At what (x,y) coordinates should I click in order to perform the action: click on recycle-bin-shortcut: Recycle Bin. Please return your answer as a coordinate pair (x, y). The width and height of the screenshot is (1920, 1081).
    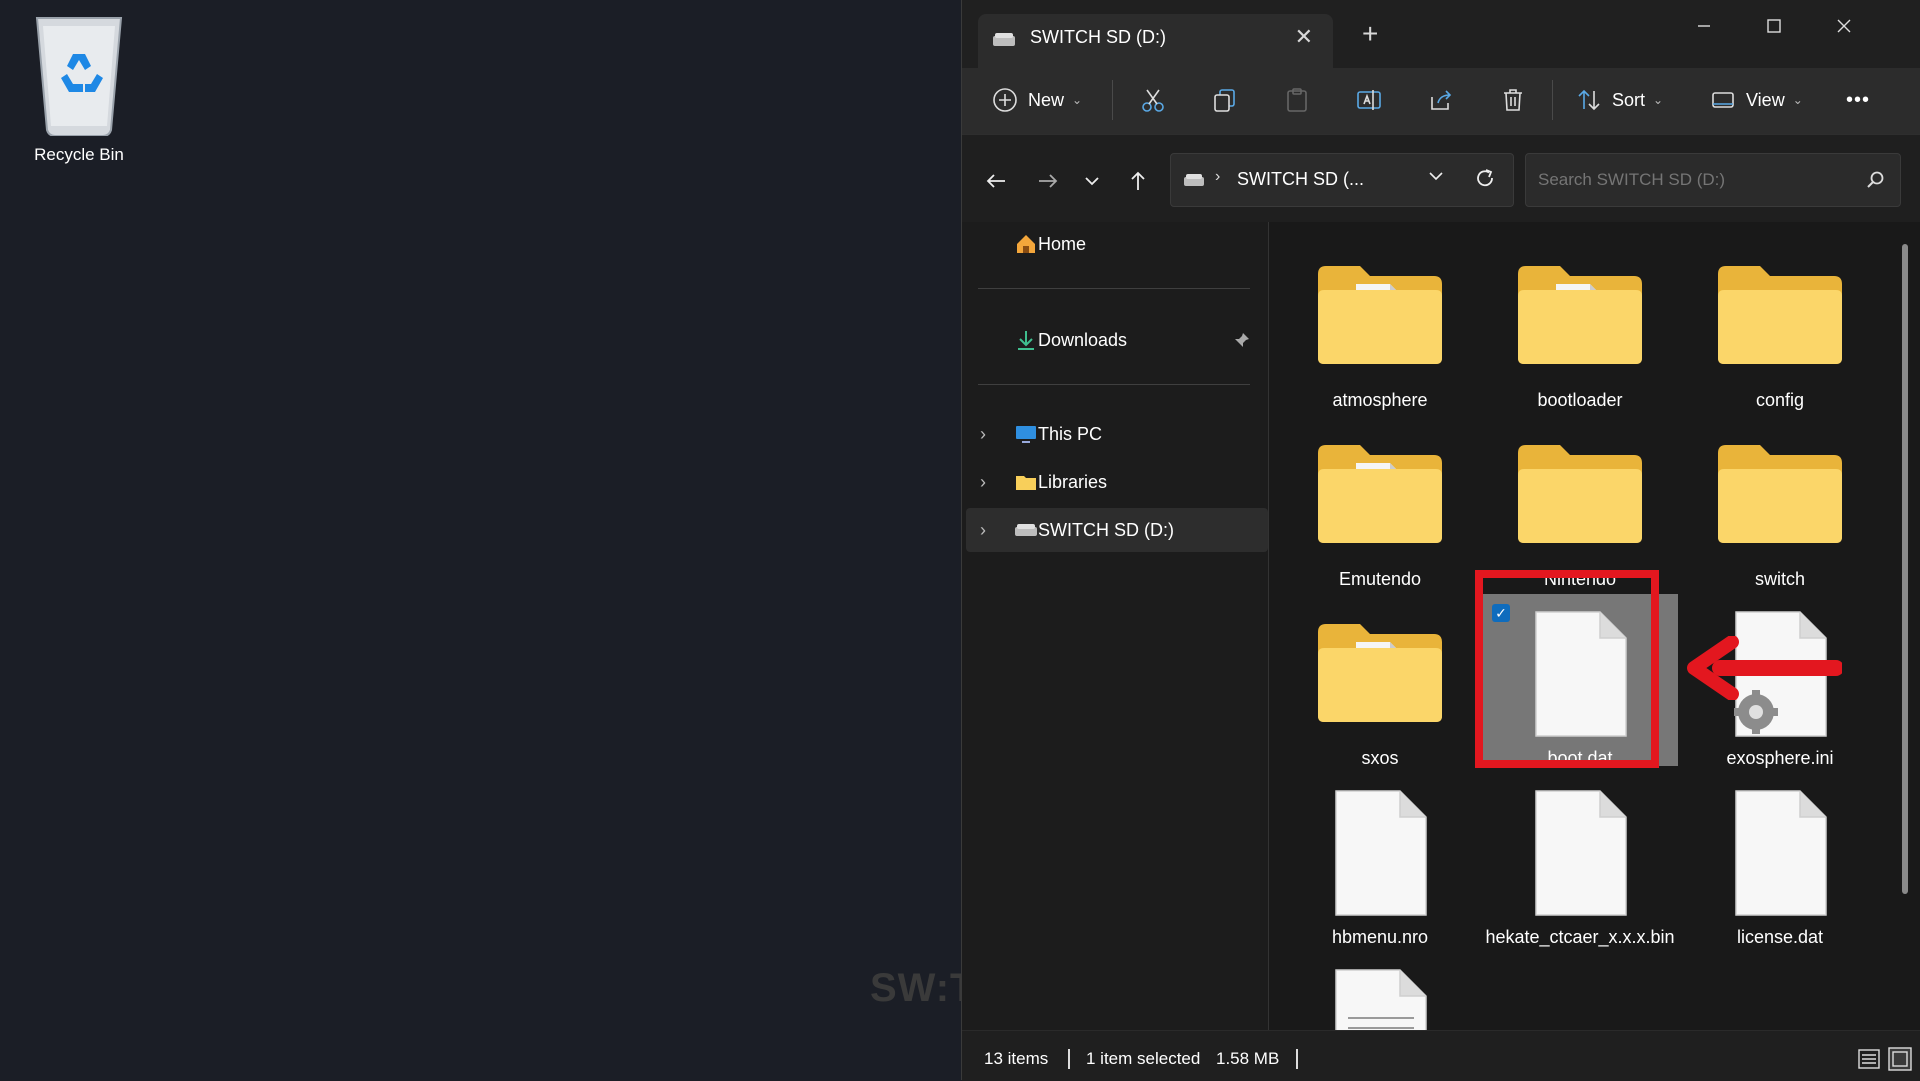
    Looking at the image, I should click on (79, 88).